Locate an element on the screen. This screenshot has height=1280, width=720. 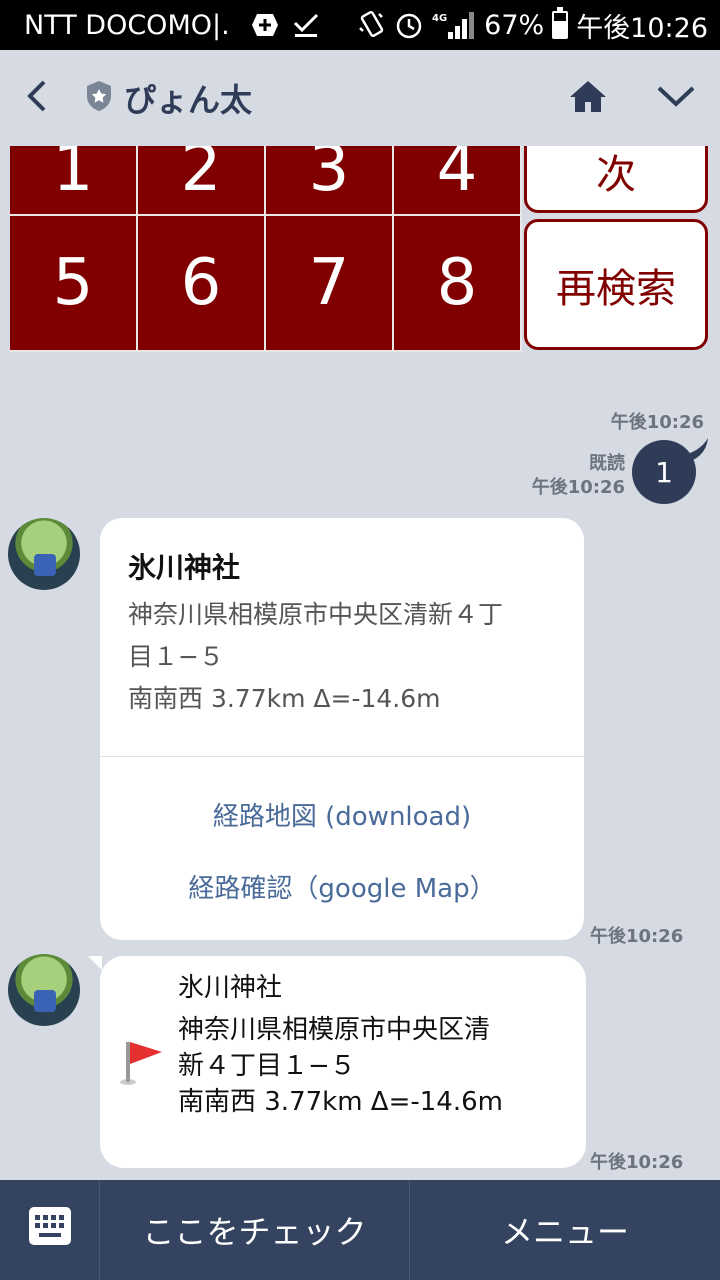
chat-header: ぴょん太 is located at coordinates (360, 98).